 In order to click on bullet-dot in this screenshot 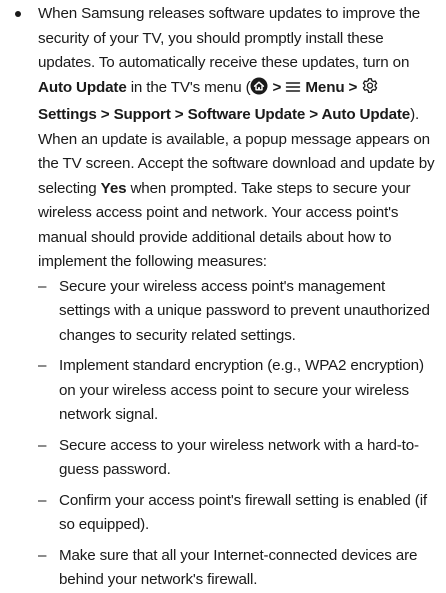, I will do `click(18, 14)`.